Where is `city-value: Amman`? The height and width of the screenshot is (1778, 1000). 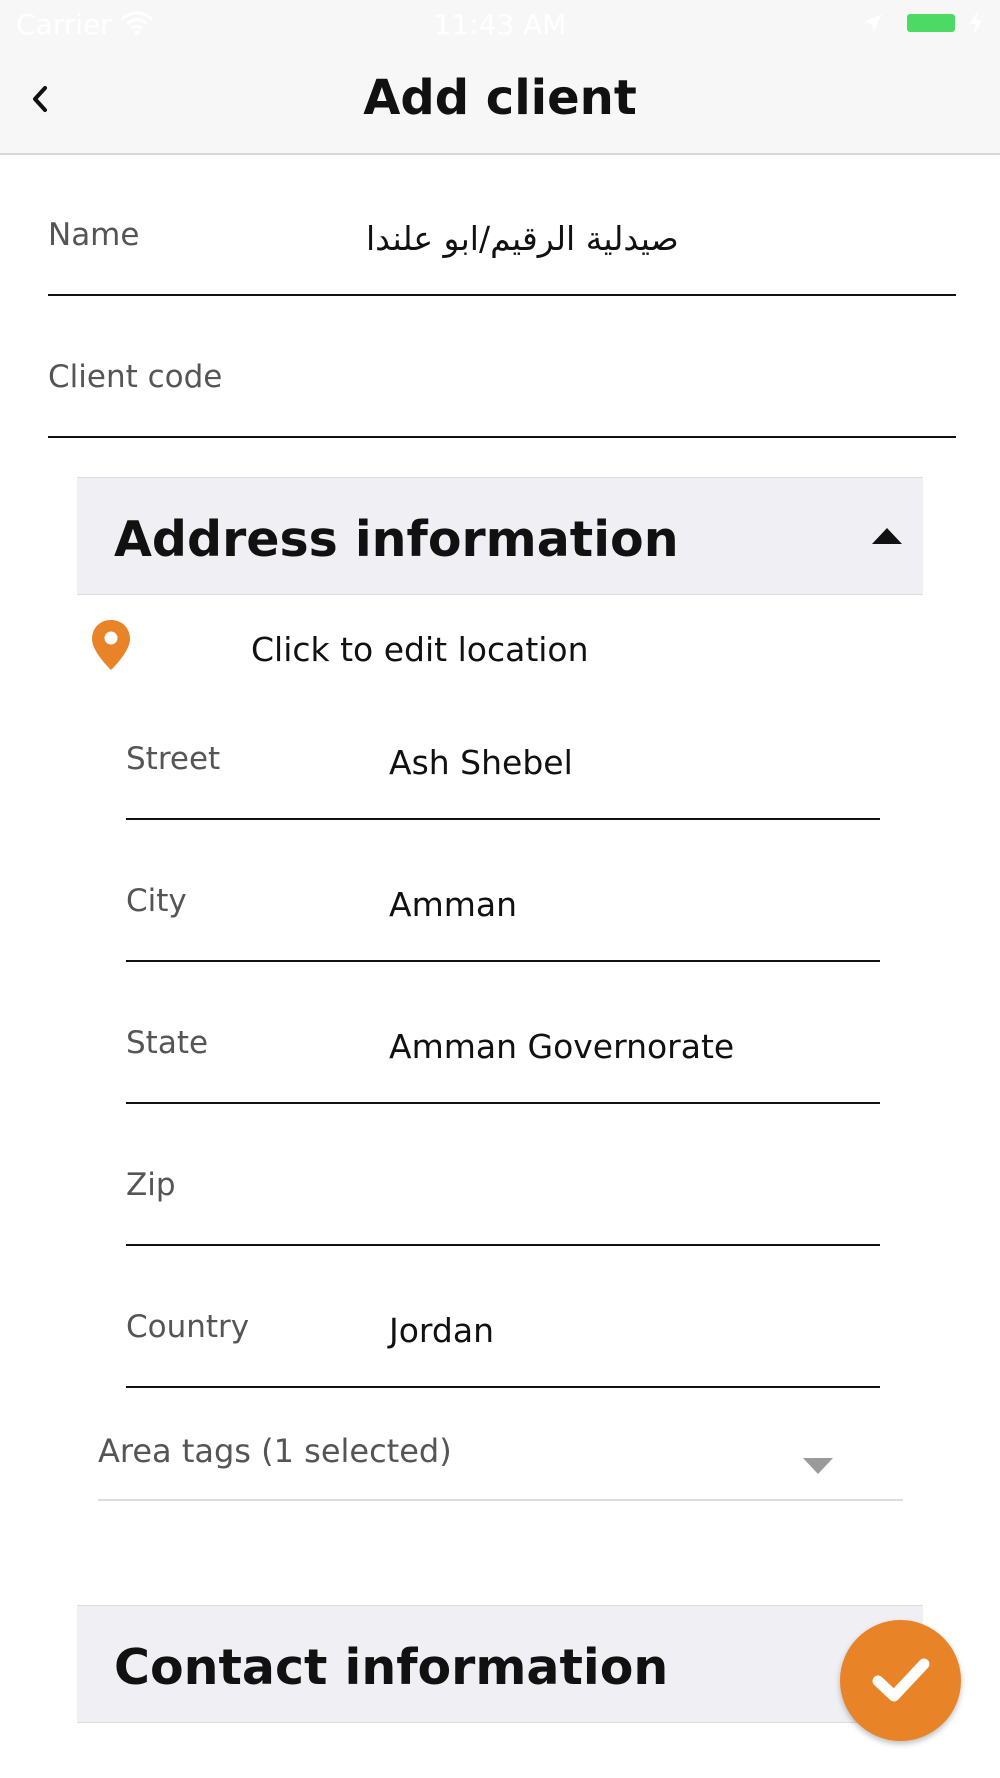 city-value: Amman is located at coordinates (453, 904).